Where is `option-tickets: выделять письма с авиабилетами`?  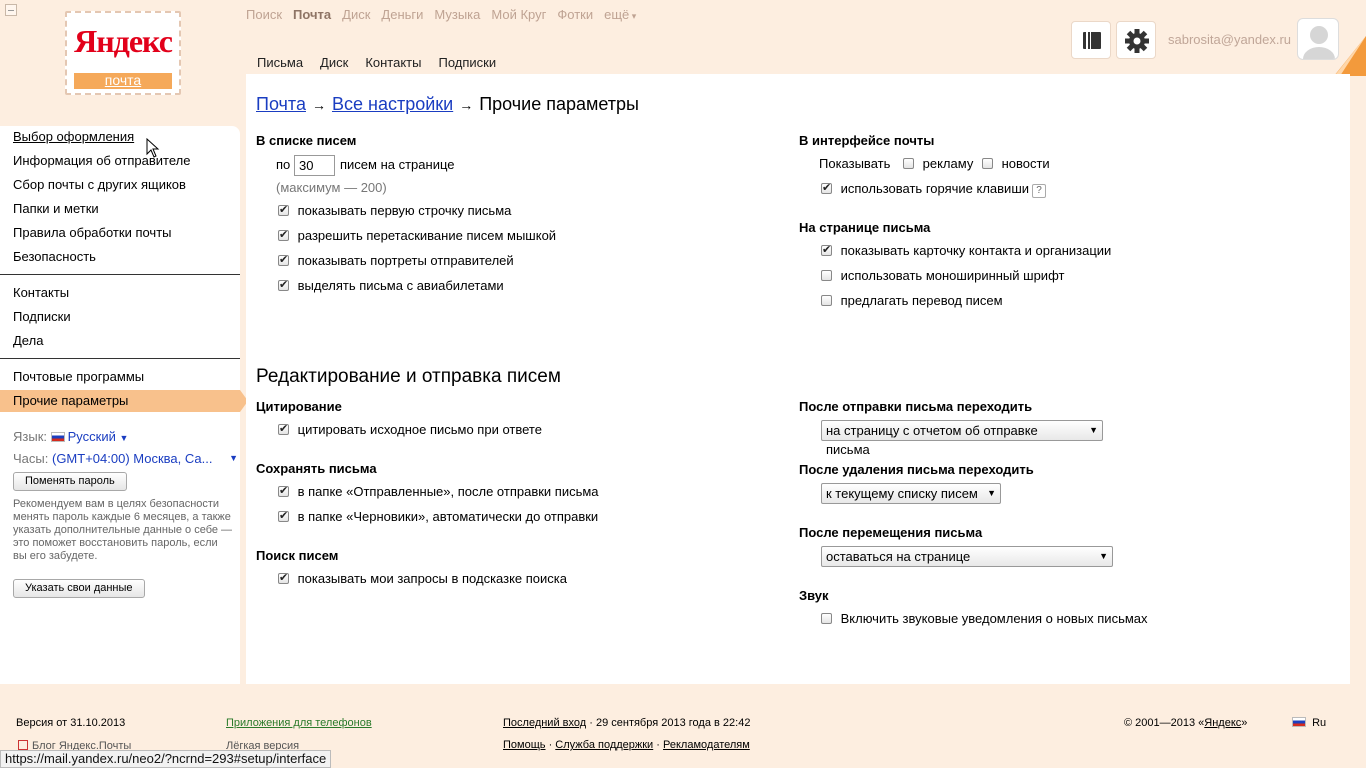
option-tickets: выделять письма с авиабилетами is located at coordinates (391, 285).